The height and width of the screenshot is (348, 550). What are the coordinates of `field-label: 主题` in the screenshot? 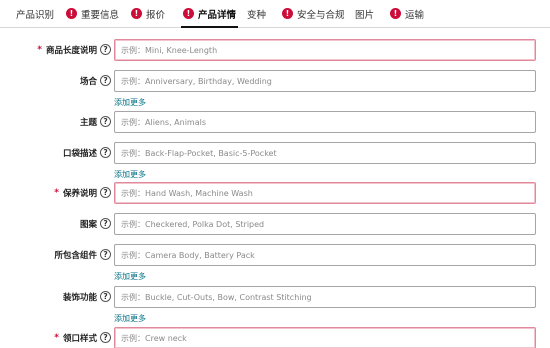 It's located at (88, 122).